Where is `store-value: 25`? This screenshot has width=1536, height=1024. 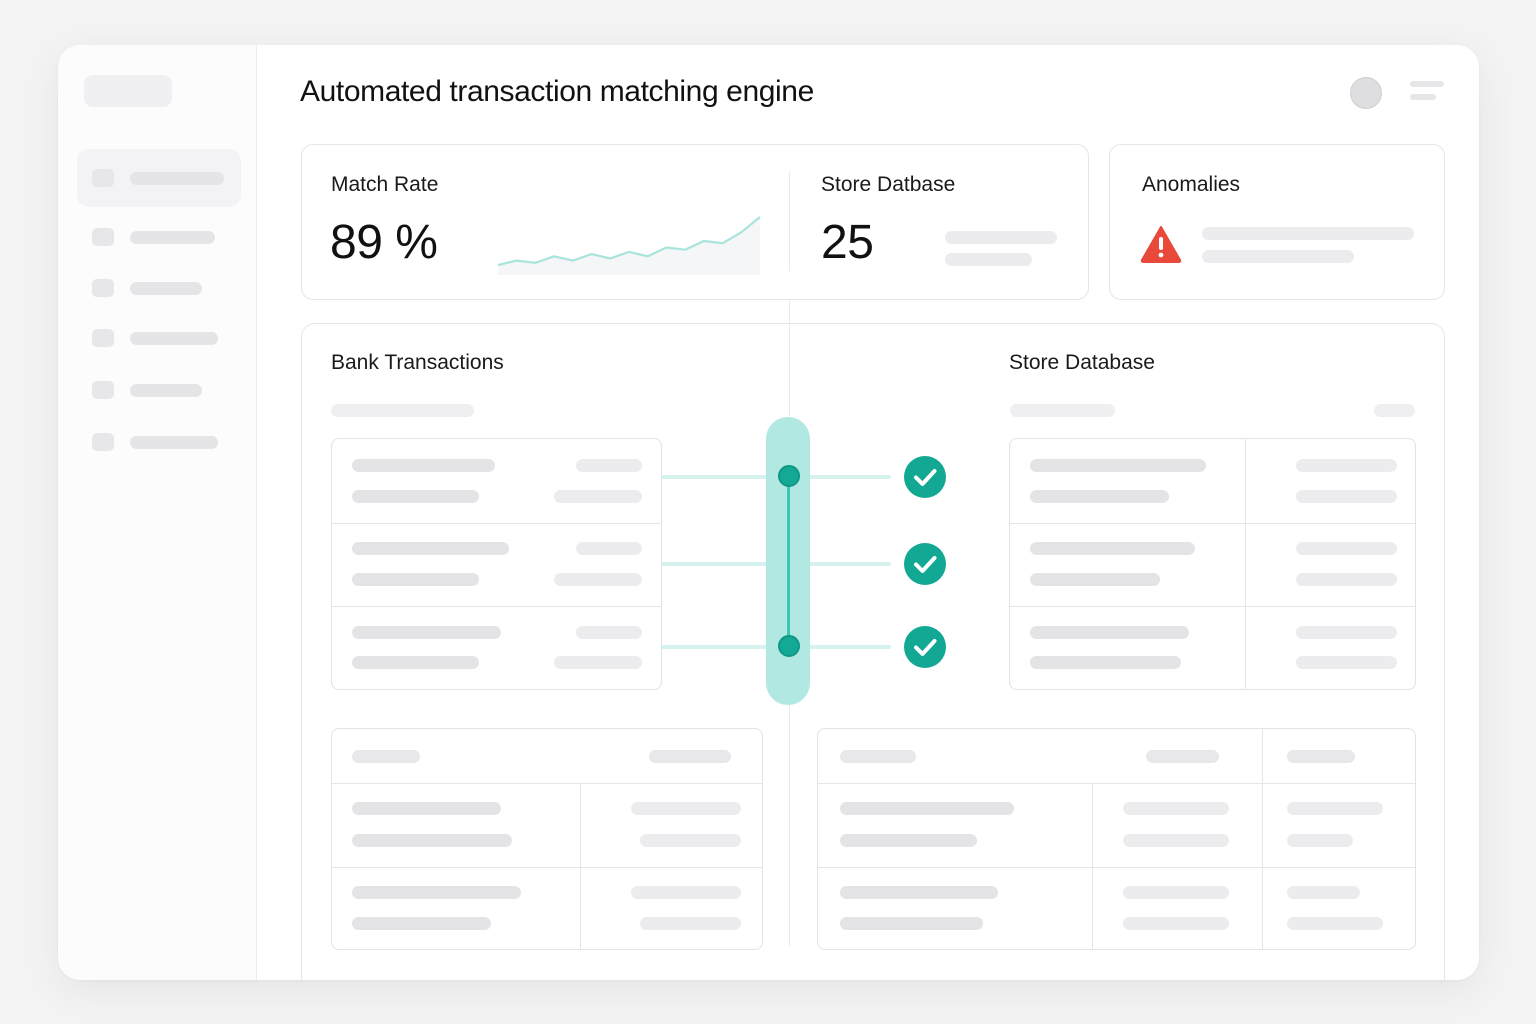 store-value: 25 is located at coordinates (847, 242).